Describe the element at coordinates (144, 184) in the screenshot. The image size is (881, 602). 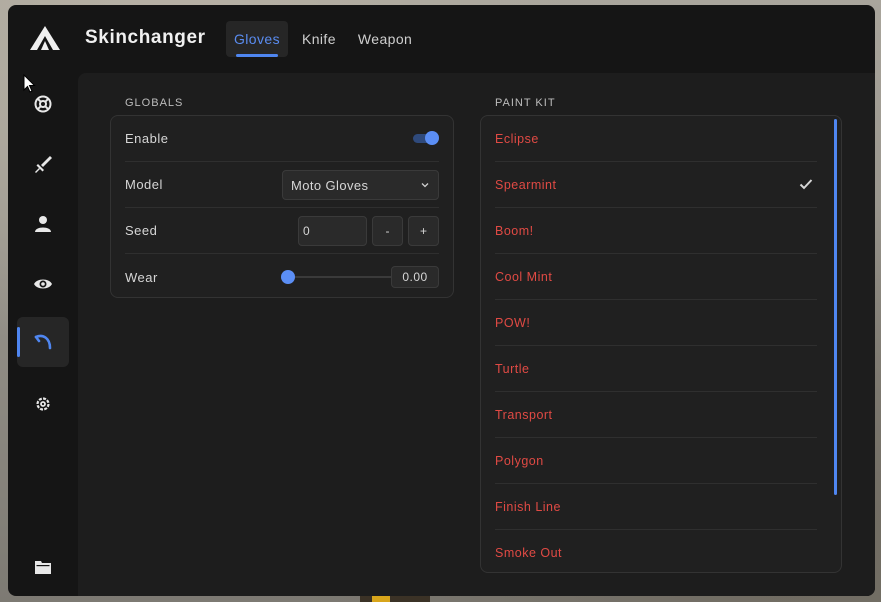
I see `model-label: Model` at that location.